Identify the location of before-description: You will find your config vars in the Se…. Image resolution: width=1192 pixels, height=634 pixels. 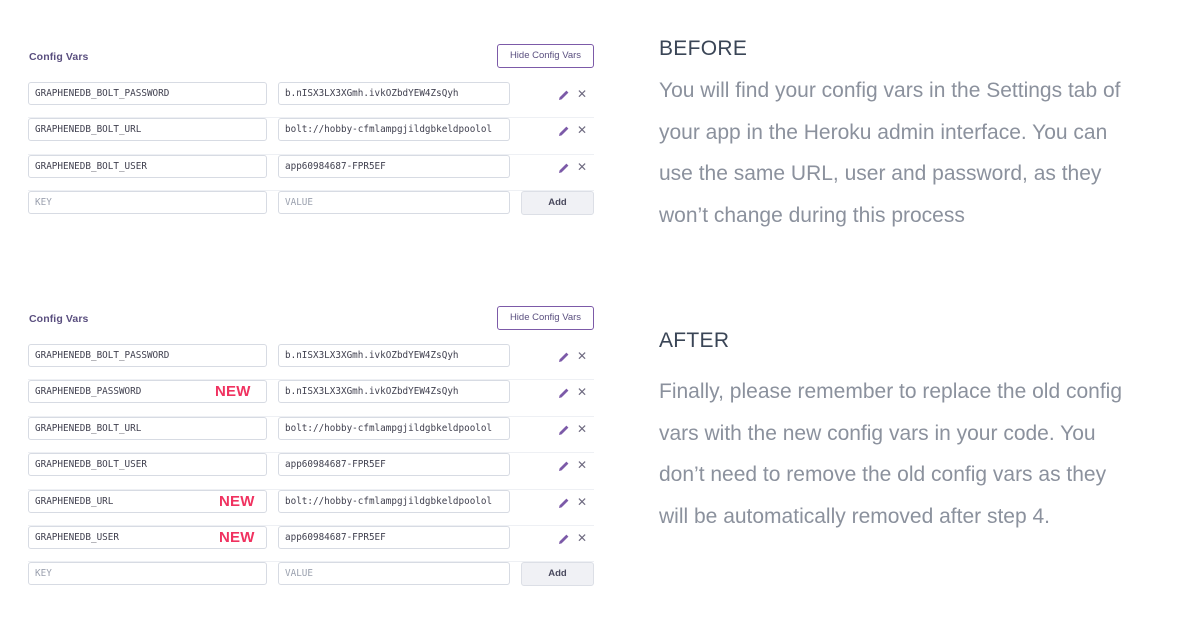
(890, 153).